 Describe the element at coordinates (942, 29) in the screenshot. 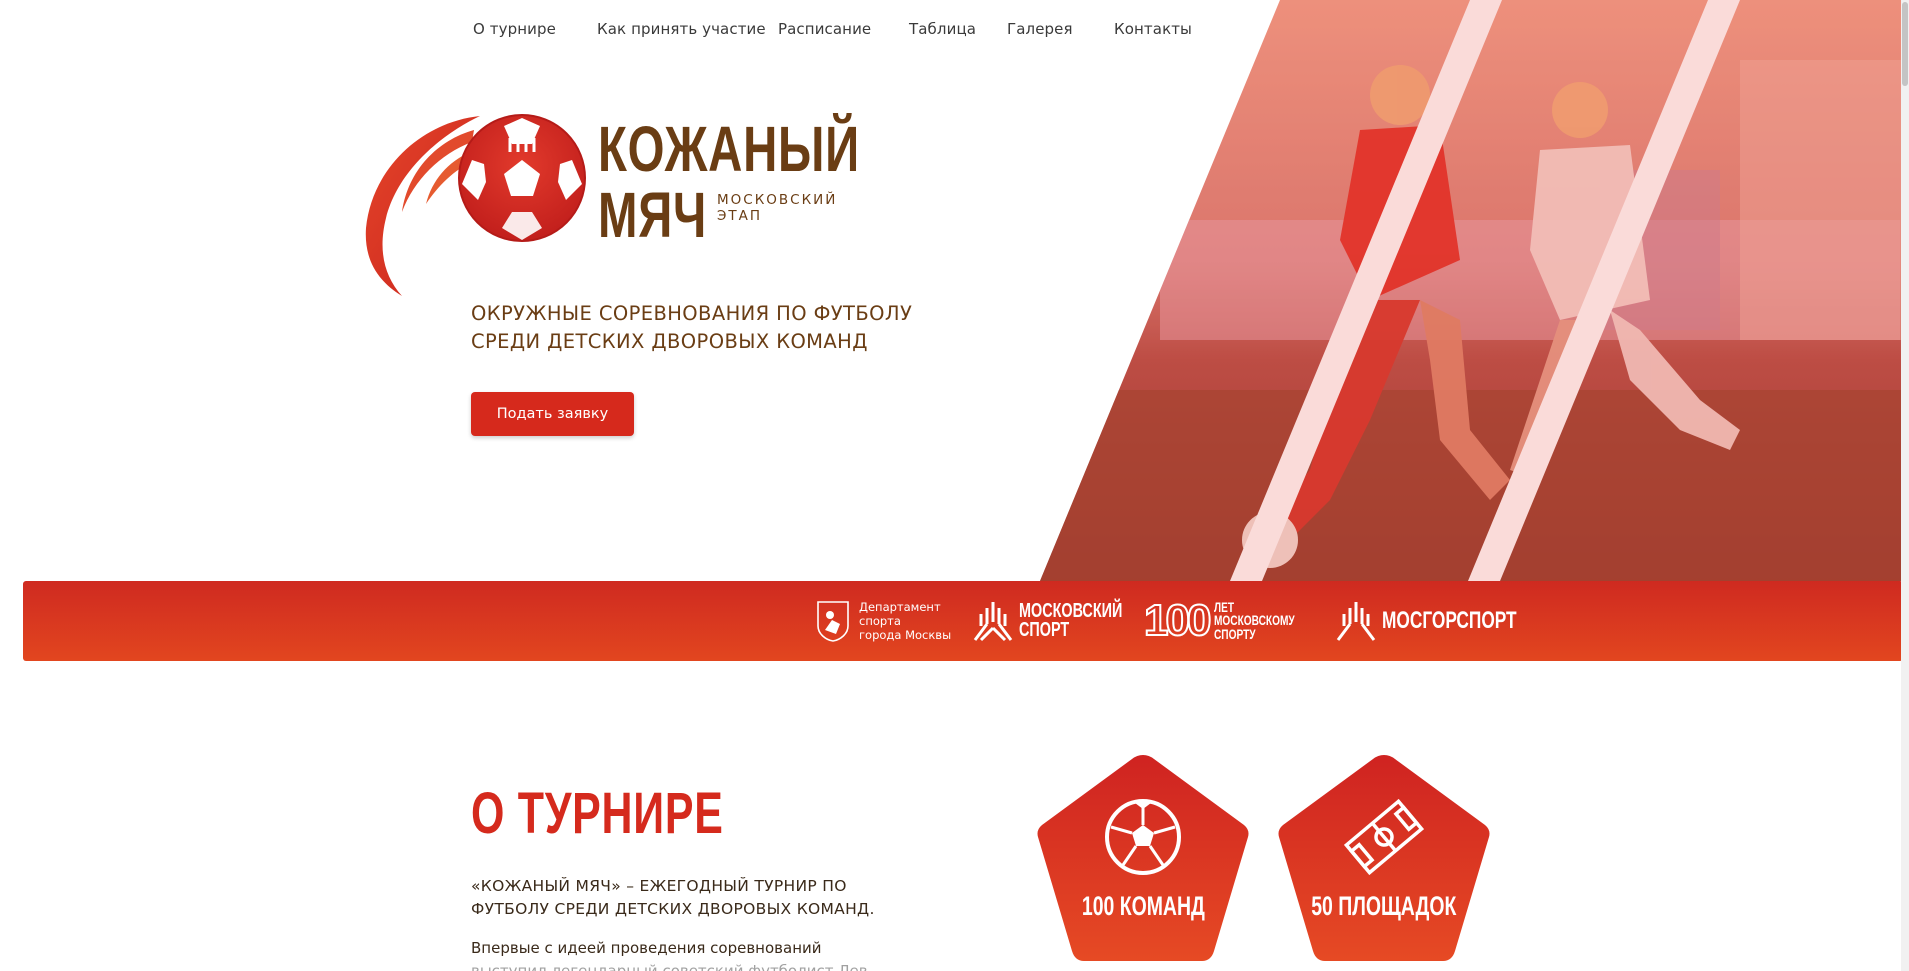

I see `nav-item-table: Таблица` at that location.